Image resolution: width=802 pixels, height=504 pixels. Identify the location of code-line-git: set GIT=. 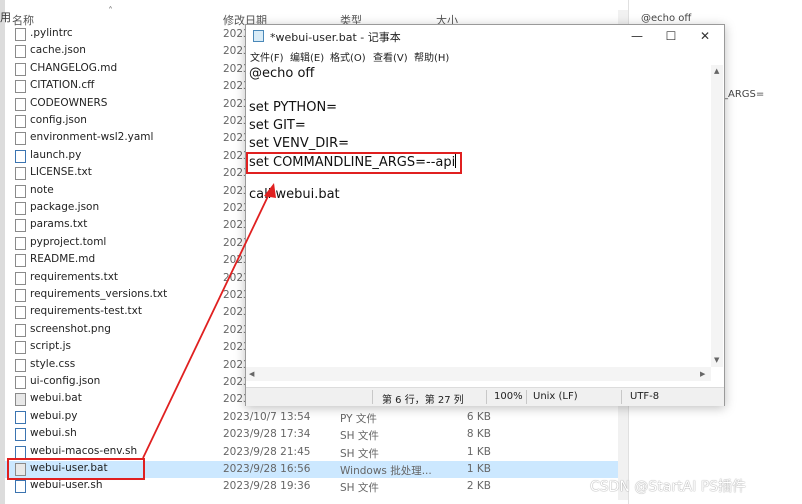
(277, 125).